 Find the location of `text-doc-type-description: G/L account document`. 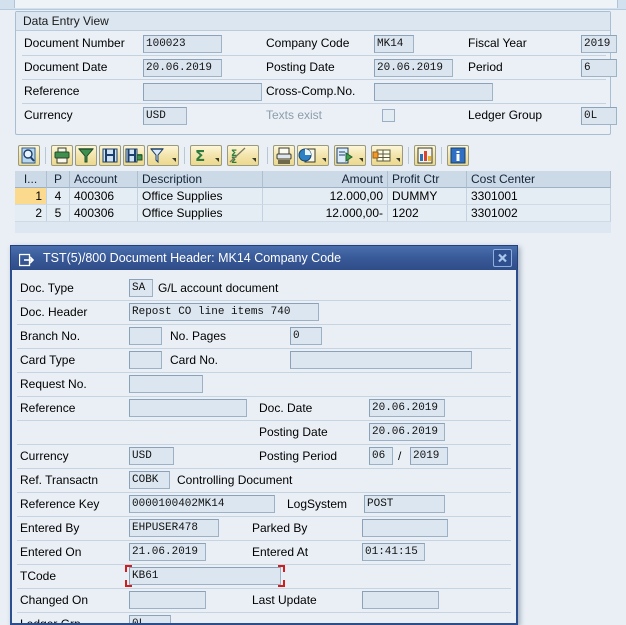

text-doc-type-description: G/L account document is located at coordinates (218, 288).